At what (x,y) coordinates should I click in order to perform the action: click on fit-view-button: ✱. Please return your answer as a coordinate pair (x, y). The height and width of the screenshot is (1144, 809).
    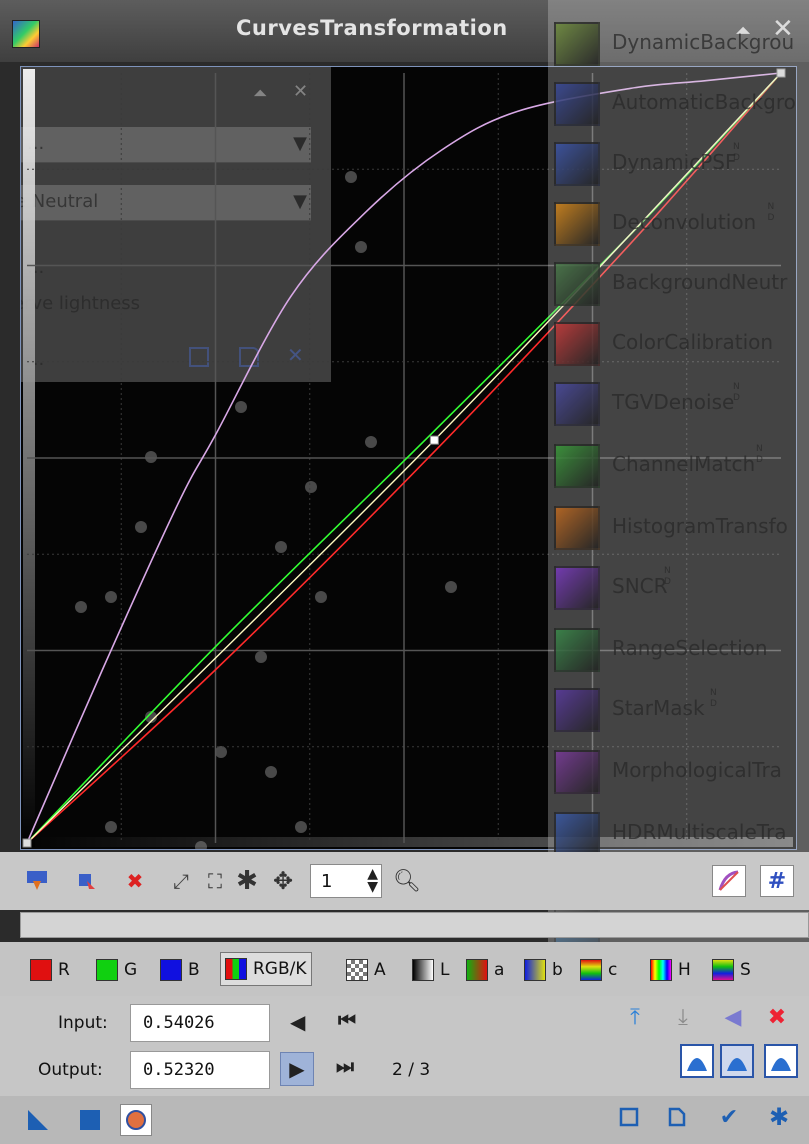
    Looking at the image, I should click on (247, 881).